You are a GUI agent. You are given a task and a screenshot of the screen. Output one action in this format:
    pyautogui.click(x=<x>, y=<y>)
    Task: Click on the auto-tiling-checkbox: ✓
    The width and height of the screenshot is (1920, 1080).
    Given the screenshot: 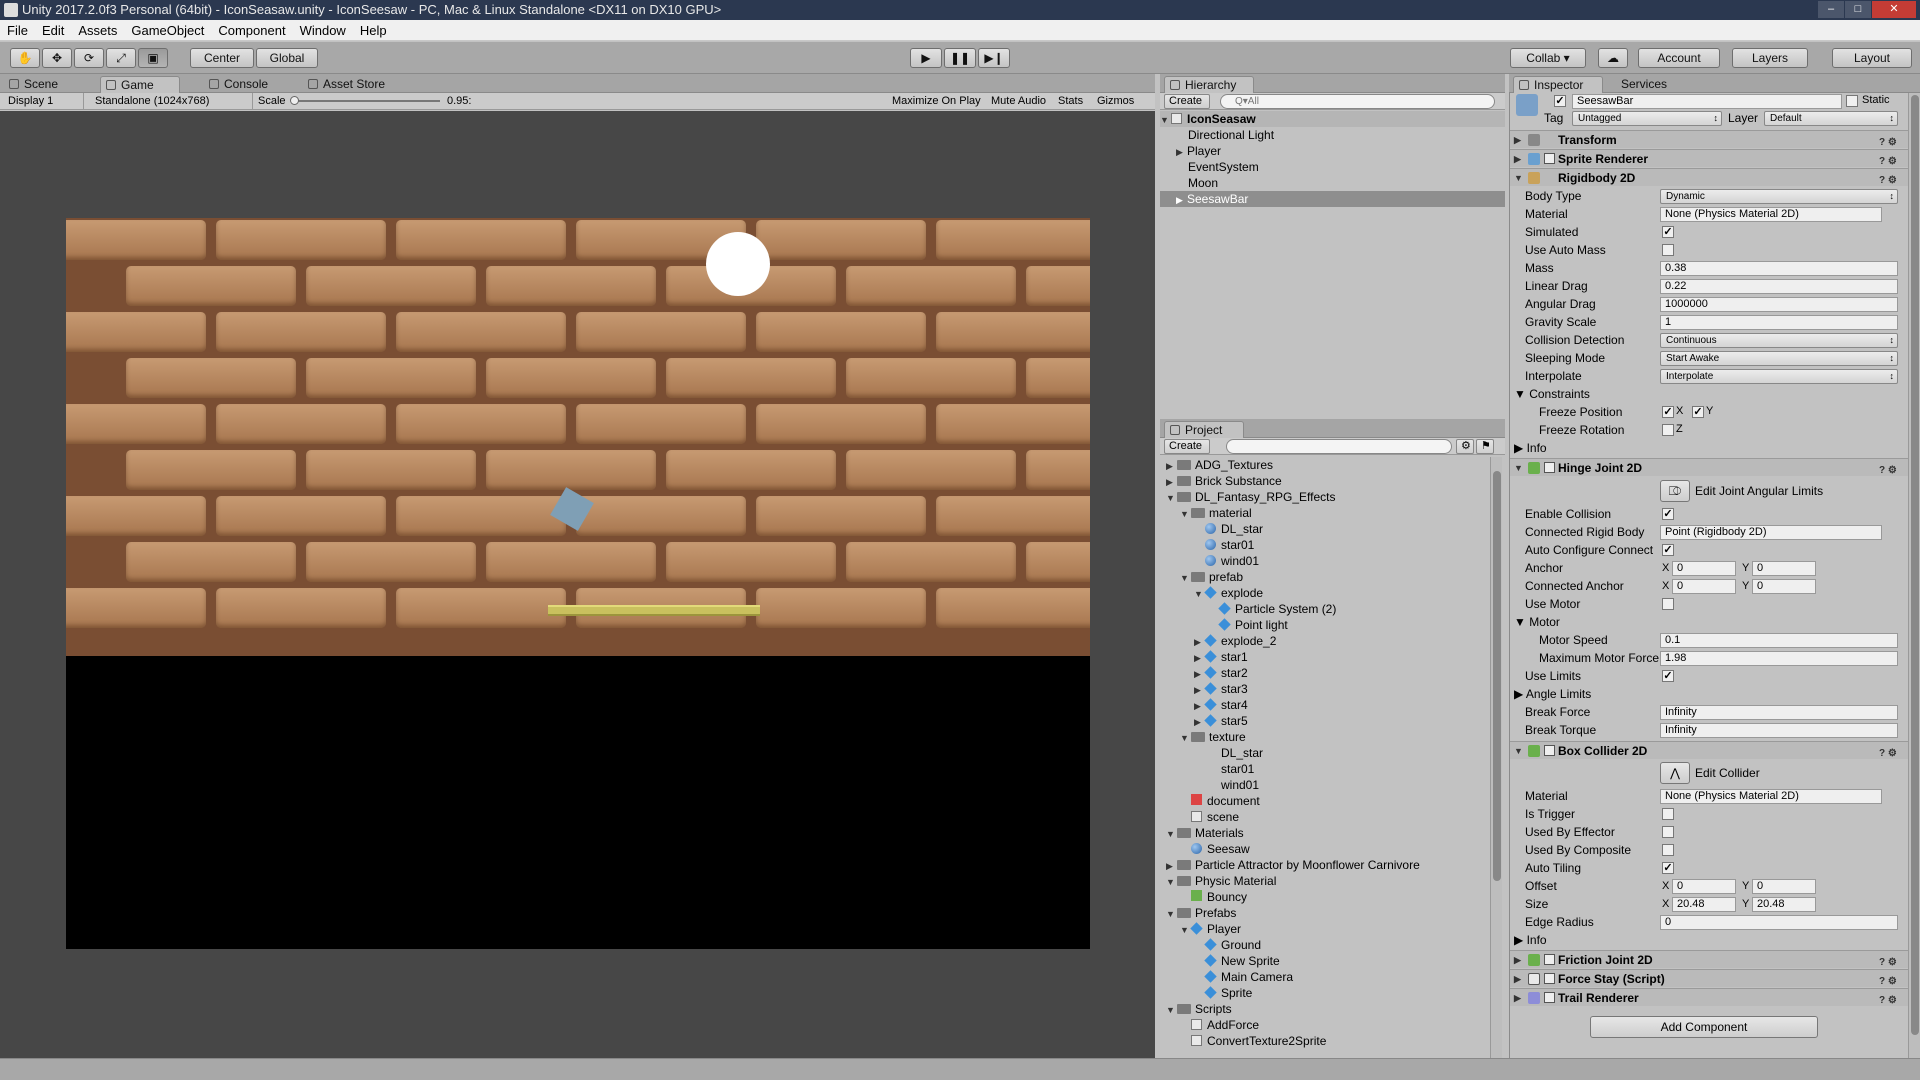 What is the action you would take?
    pyautogui.click(x=1668, y=868)
    